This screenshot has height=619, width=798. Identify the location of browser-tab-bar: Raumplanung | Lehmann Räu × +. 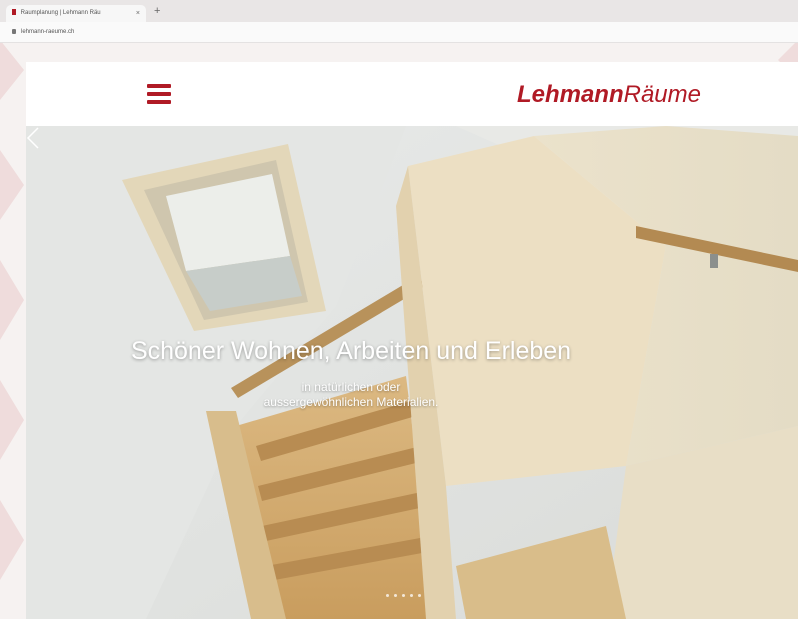
(399, 11).